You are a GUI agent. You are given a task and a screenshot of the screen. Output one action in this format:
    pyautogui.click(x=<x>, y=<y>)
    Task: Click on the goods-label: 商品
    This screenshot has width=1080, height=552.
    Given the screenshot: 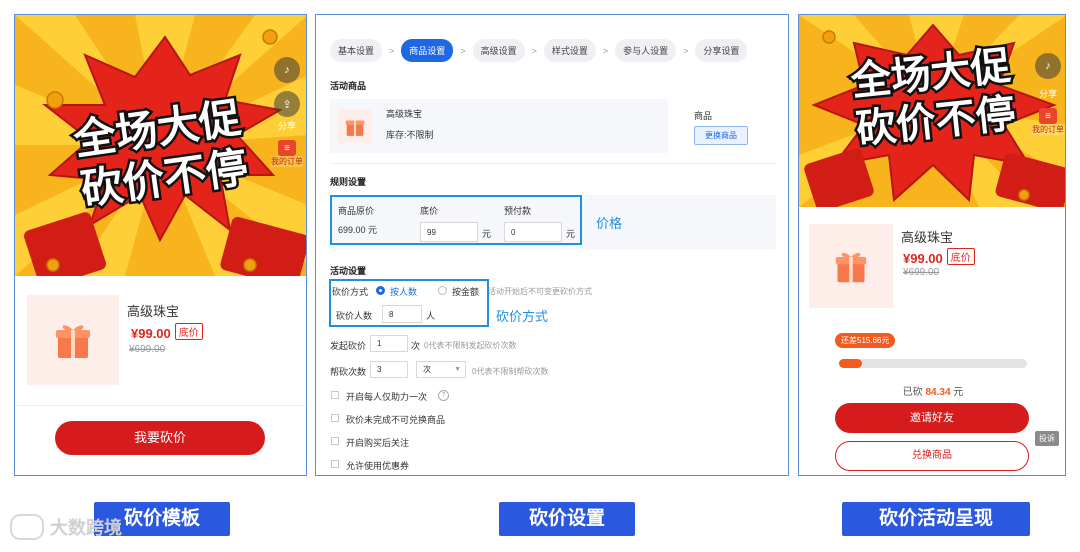 What is the action you would take?
    pyautogui.click(x=703, y=116)
    